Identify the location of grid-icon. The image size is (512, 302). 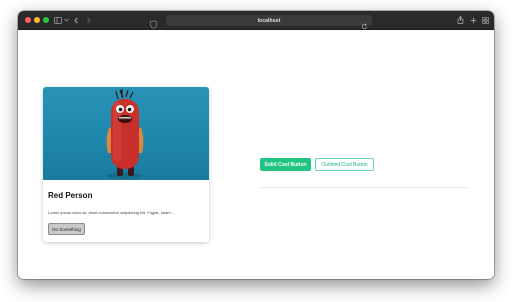
(485, 20).